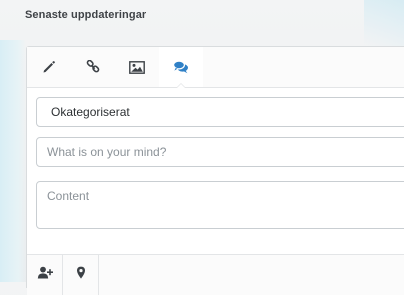 The image size is (404, 295). What do you see at coordinates (220, 112) in the screenshot?
I see `category-select: Okategoriserat` at bounding box center [220, 112].